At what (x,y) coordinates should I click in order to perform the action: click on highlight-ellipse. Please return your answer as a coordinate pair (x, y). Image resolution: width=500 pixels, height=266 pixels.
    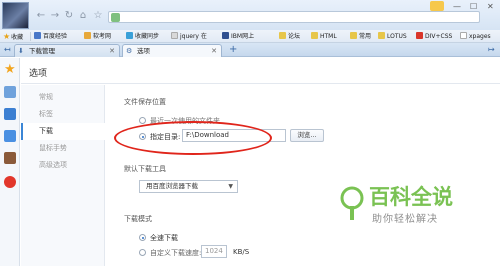
    Looking at the image, I should click on (193, 138).